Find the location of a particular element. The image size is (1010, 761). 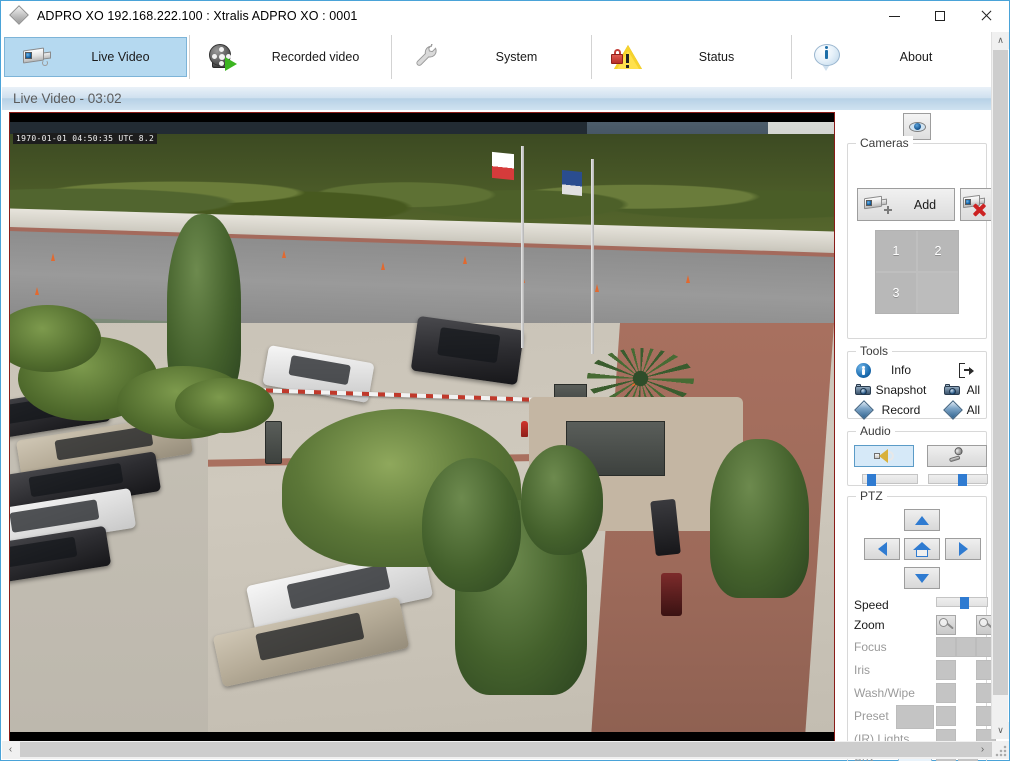

camera-cell-1: 1 is located at coordinates (896, 251).